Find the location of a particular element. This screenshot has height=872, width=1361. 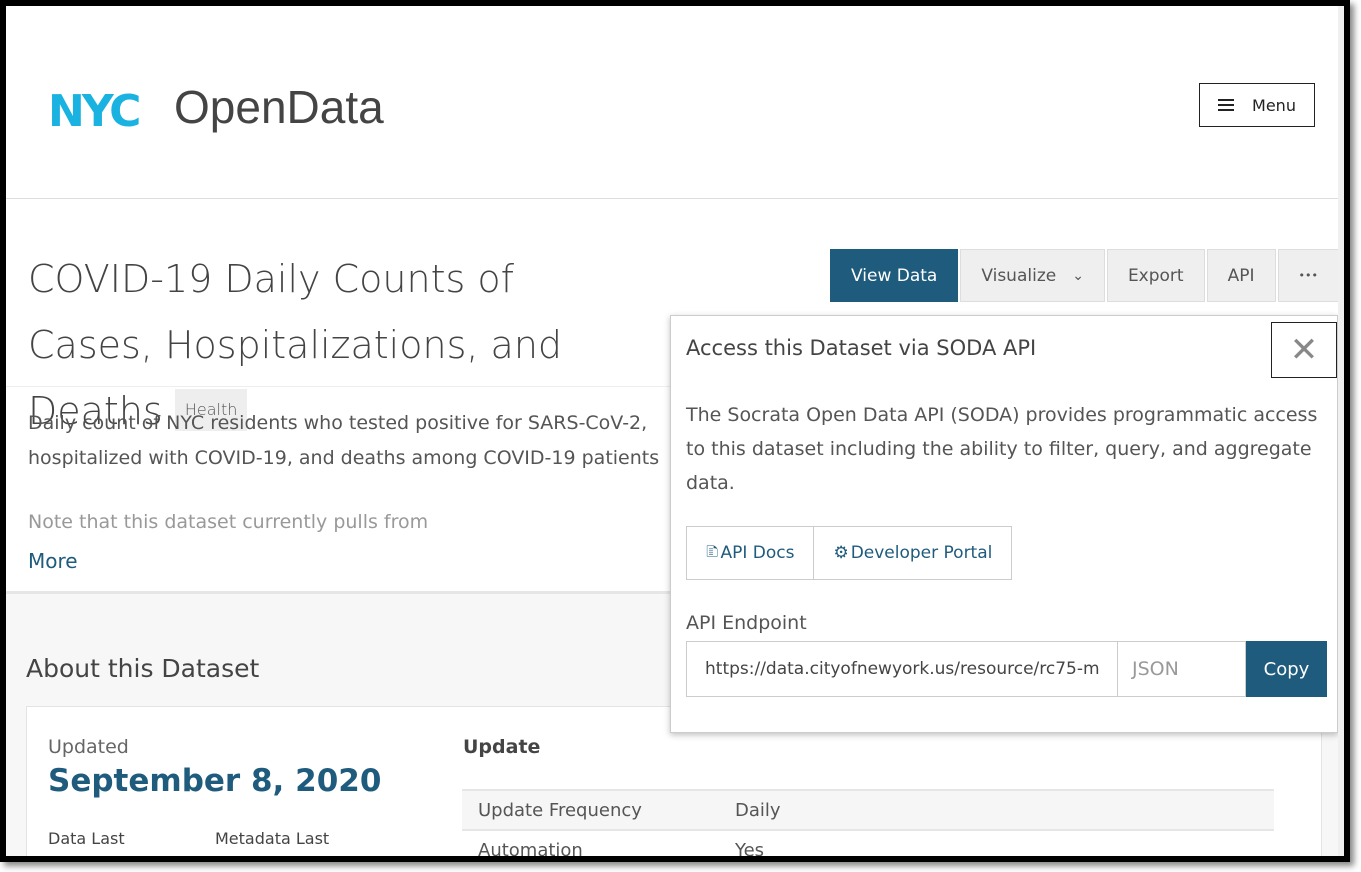

about-title: About this Dataset is located at coordinates (143, 668).